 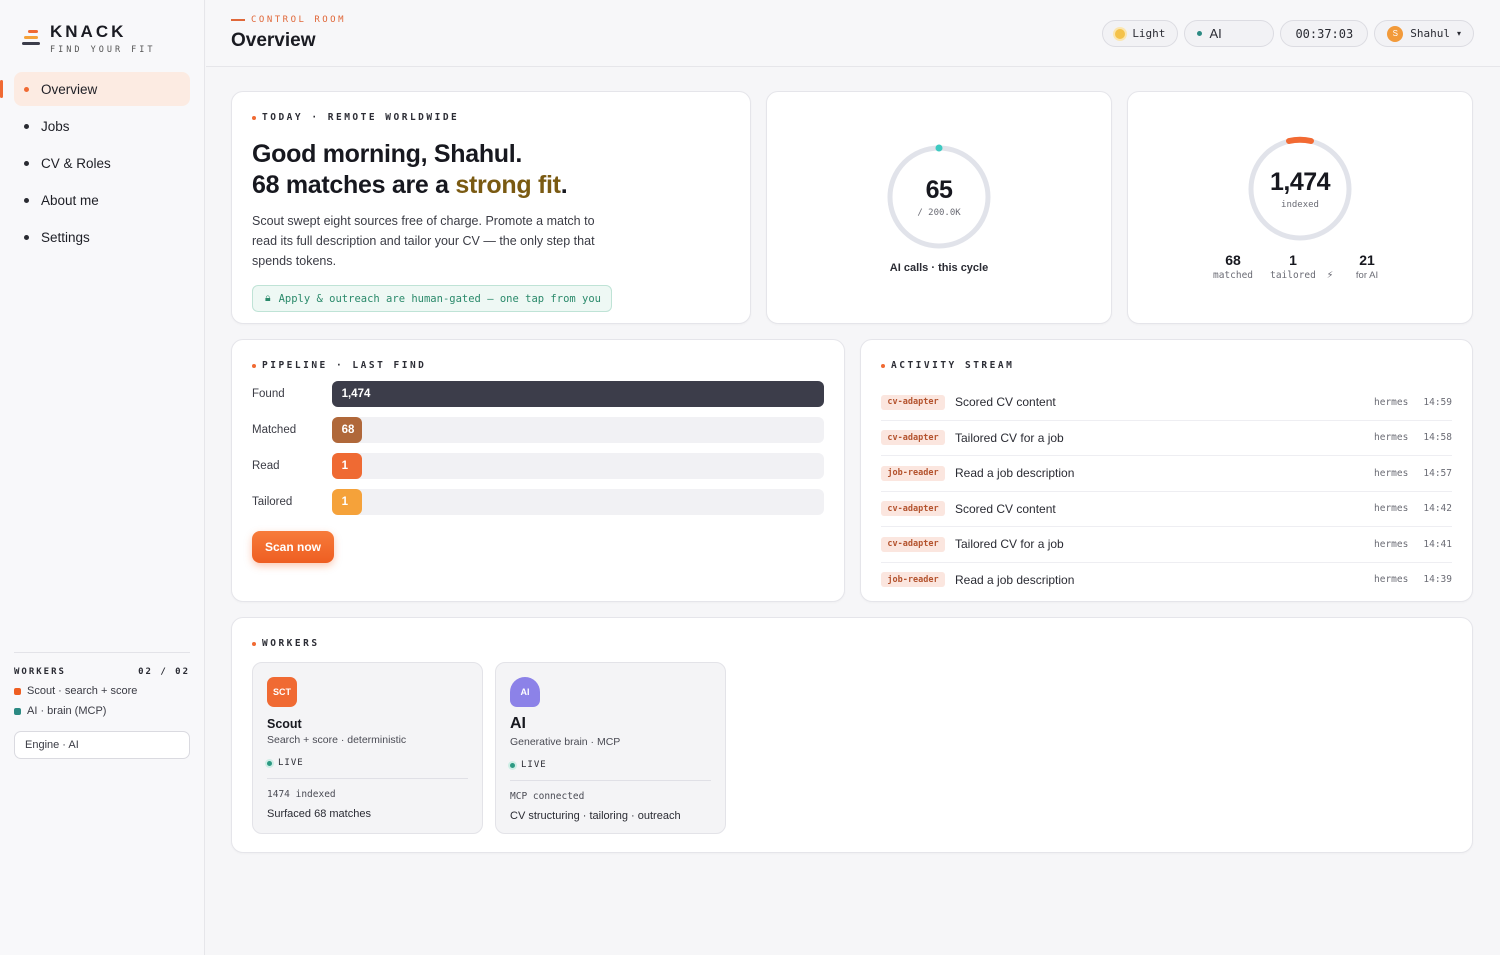 I want to click on indexed-label: indexed, so click(x=1300, y=205).